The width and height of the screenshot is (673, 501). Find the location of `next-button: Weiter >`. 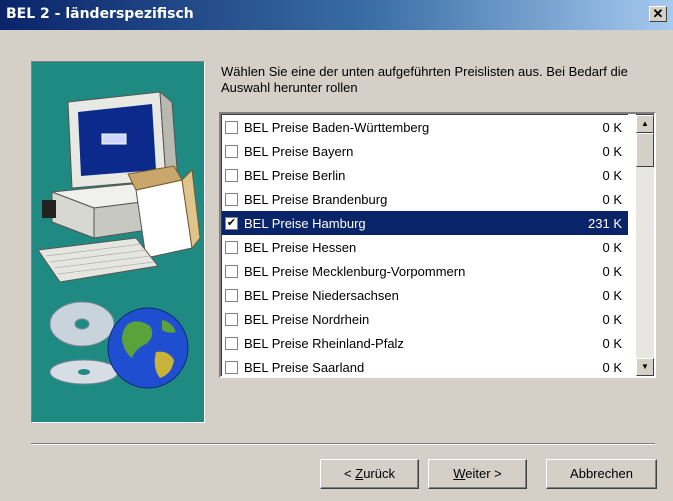

next-button: Weiter > is located at coordinates (477, 474).